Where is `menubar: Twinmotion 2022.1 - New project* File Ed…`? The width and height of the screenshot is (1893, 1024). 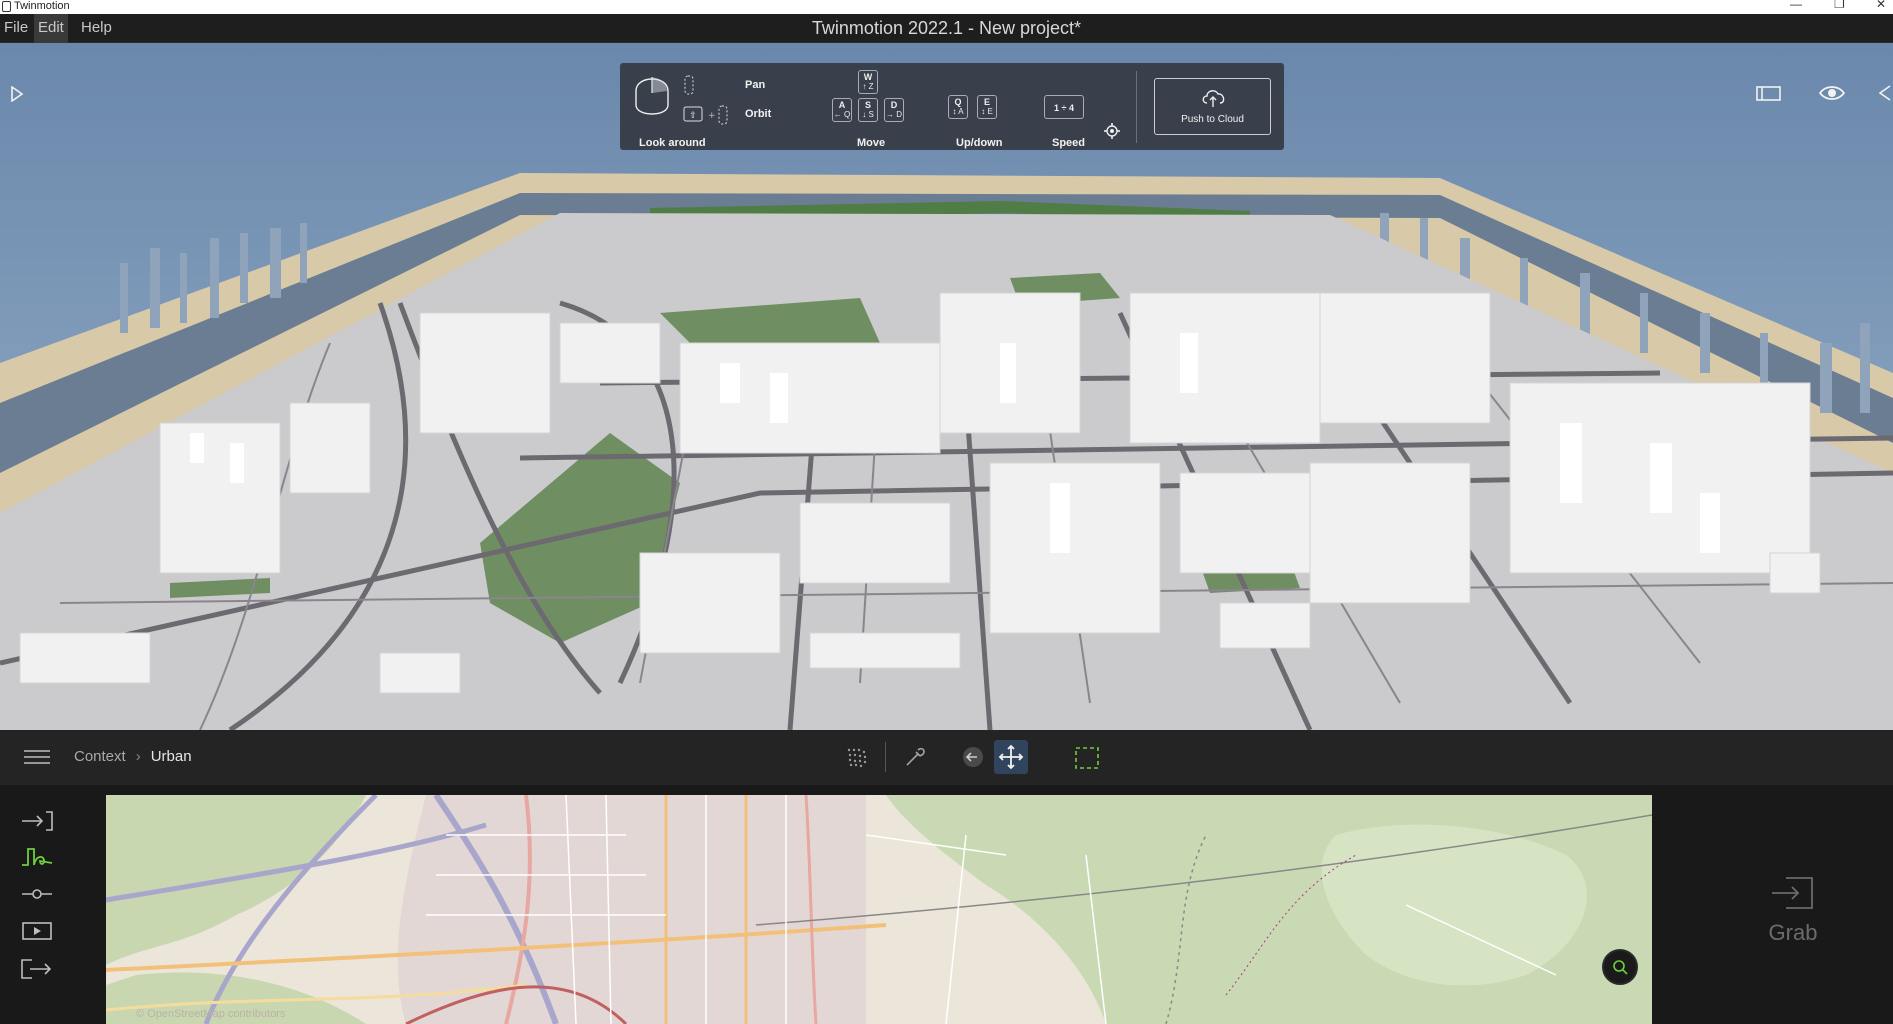 menubar: Twinmotion 2022.1 - New project* File Ed… is located at coordinates (946, 28).